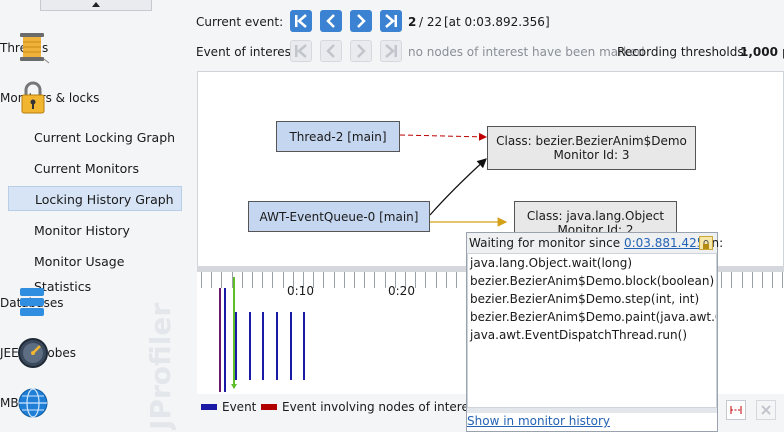 This screenshot has height=432, width=784. I want to click on next-event-button, so click(361, 21).